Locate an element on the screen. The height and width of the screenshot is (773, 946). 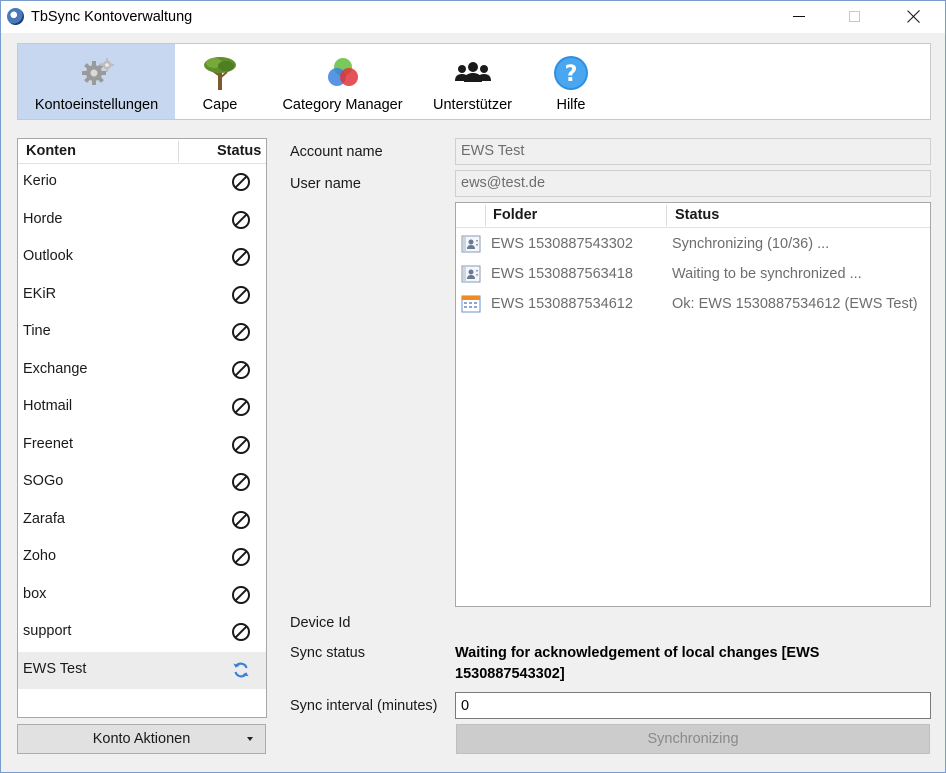
tab-cape: Cape is located at coordinates (220, 81).